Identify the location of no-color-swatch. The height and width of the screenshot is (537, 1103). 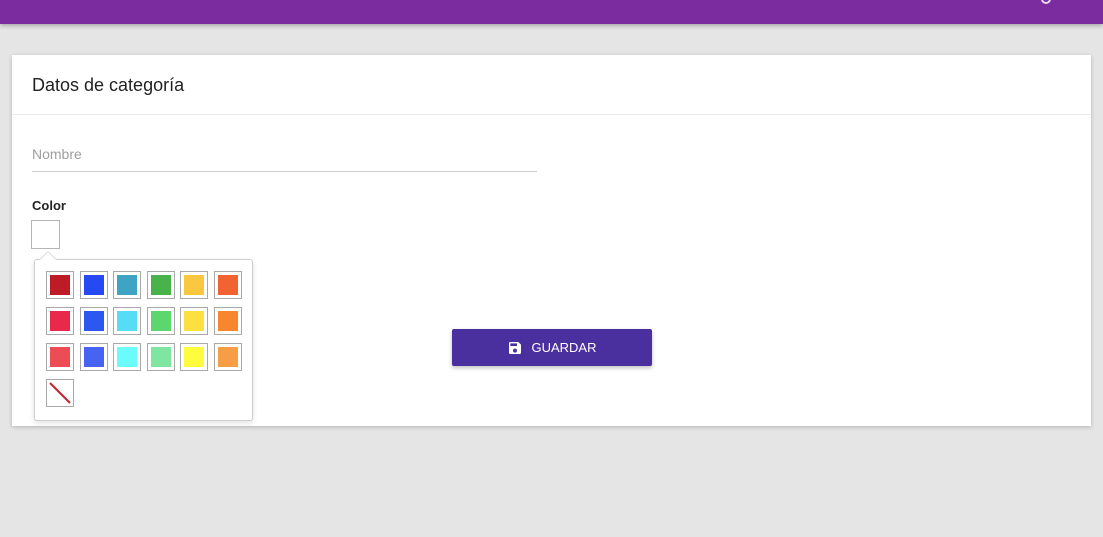
(60, 393).